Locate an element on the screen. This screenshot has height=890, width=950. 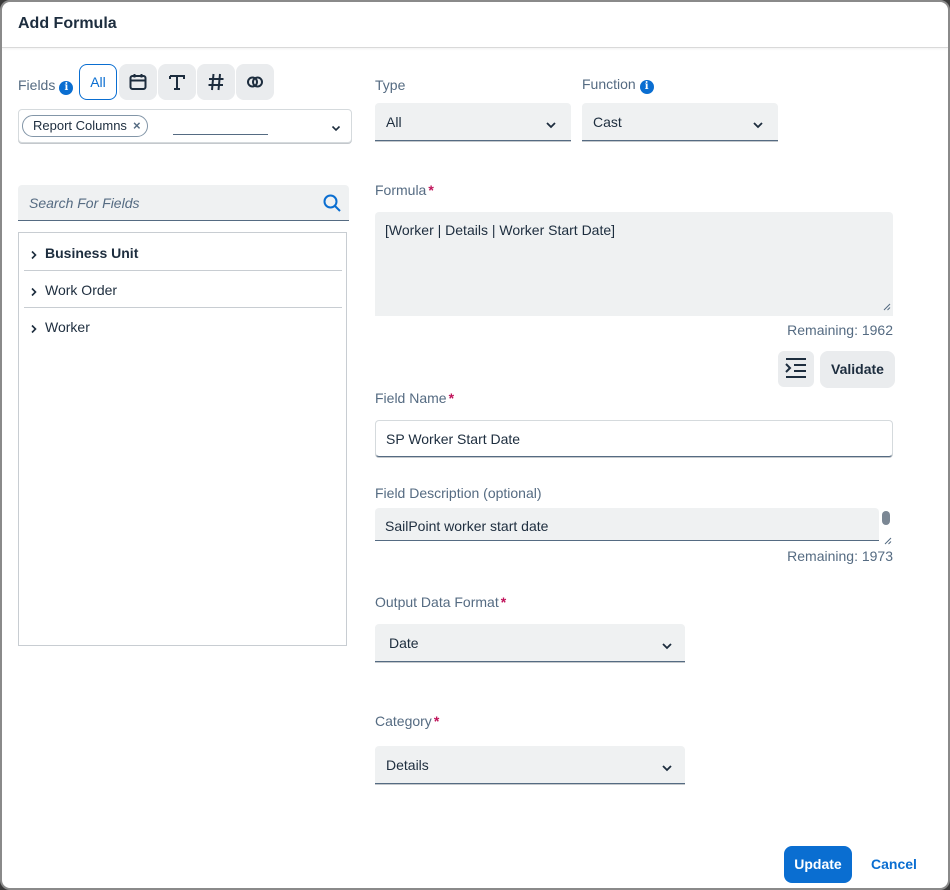
fields-label: Fields is located at coordinates (37, 85).